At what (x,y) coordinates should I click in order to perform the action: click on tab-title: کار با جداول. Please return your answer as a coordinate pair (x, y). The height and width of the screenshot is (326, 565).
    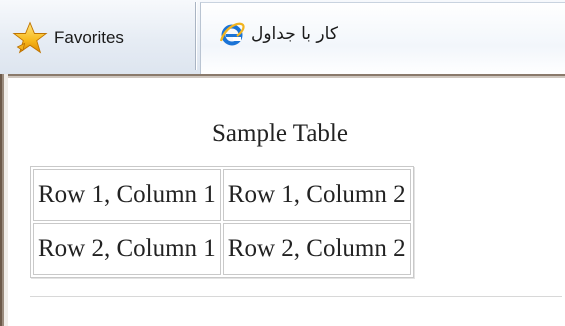
    Looking at the image, I should click on (294, 34).